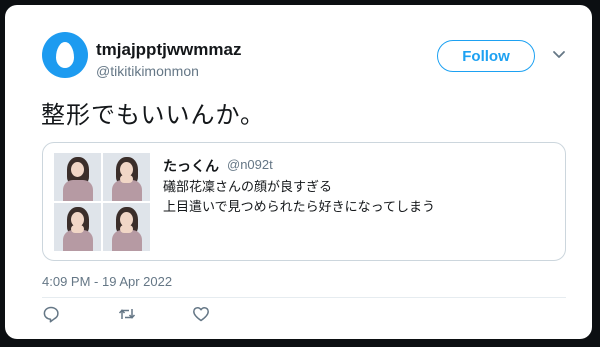  Describe the element at coordinates (304, 297) in the screenshot. I see `divider` at that location.